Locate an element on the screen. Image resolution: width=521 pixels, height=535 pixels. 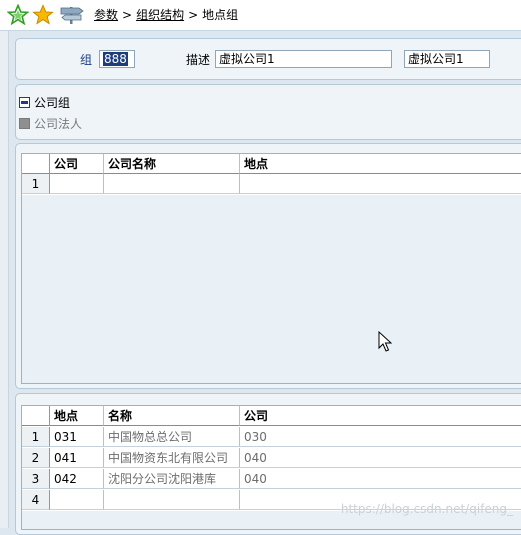
row-number: 4 is located at coordinates (36, 500).